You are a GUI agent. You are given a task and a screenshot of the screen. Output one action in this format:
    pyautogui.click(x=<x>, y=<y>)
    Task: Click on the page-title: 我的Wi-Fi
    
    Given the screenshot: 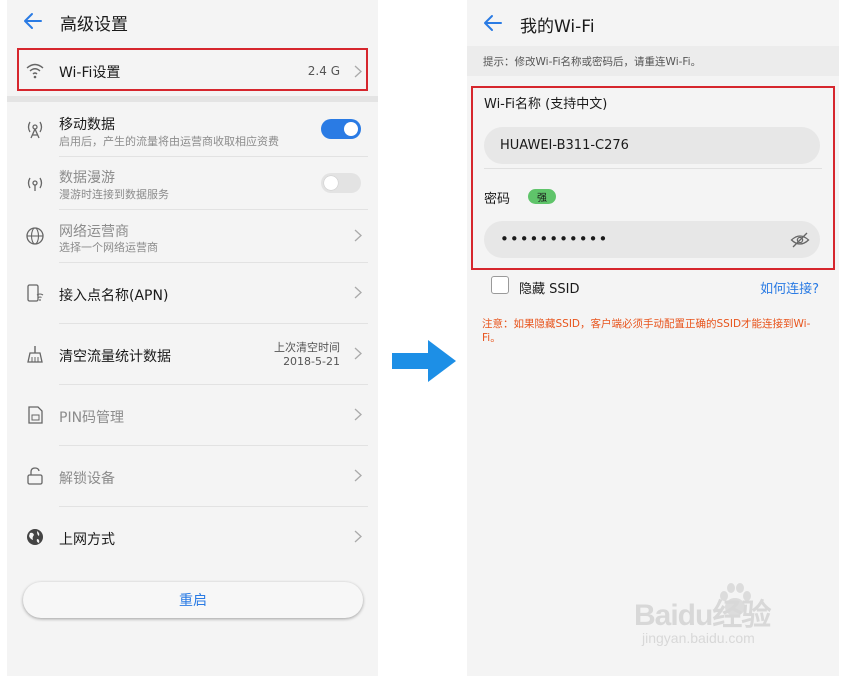 What is the action you would take?
    pyautogui.click(x=557, y=27)
    